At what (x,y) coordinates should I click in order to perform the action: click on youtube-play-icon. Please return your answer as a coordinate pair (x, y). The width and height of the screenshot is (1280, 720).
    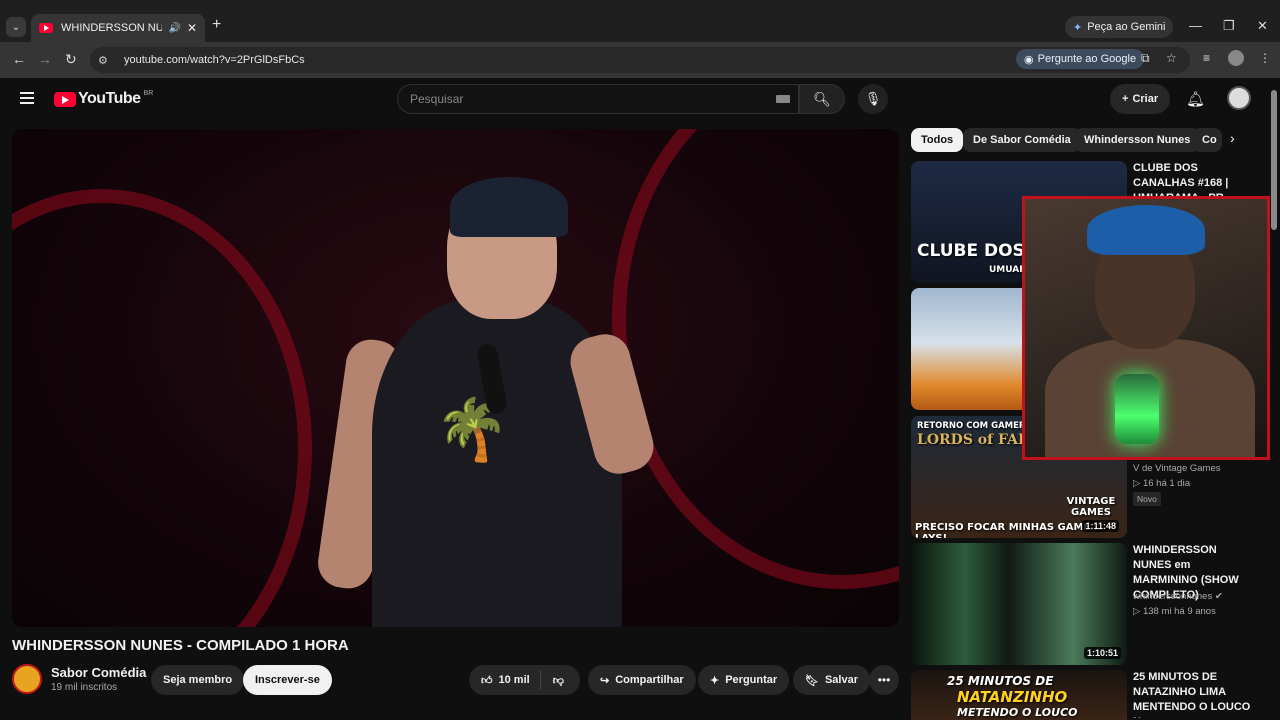
    Looking at the image, I should click on (65, 99).